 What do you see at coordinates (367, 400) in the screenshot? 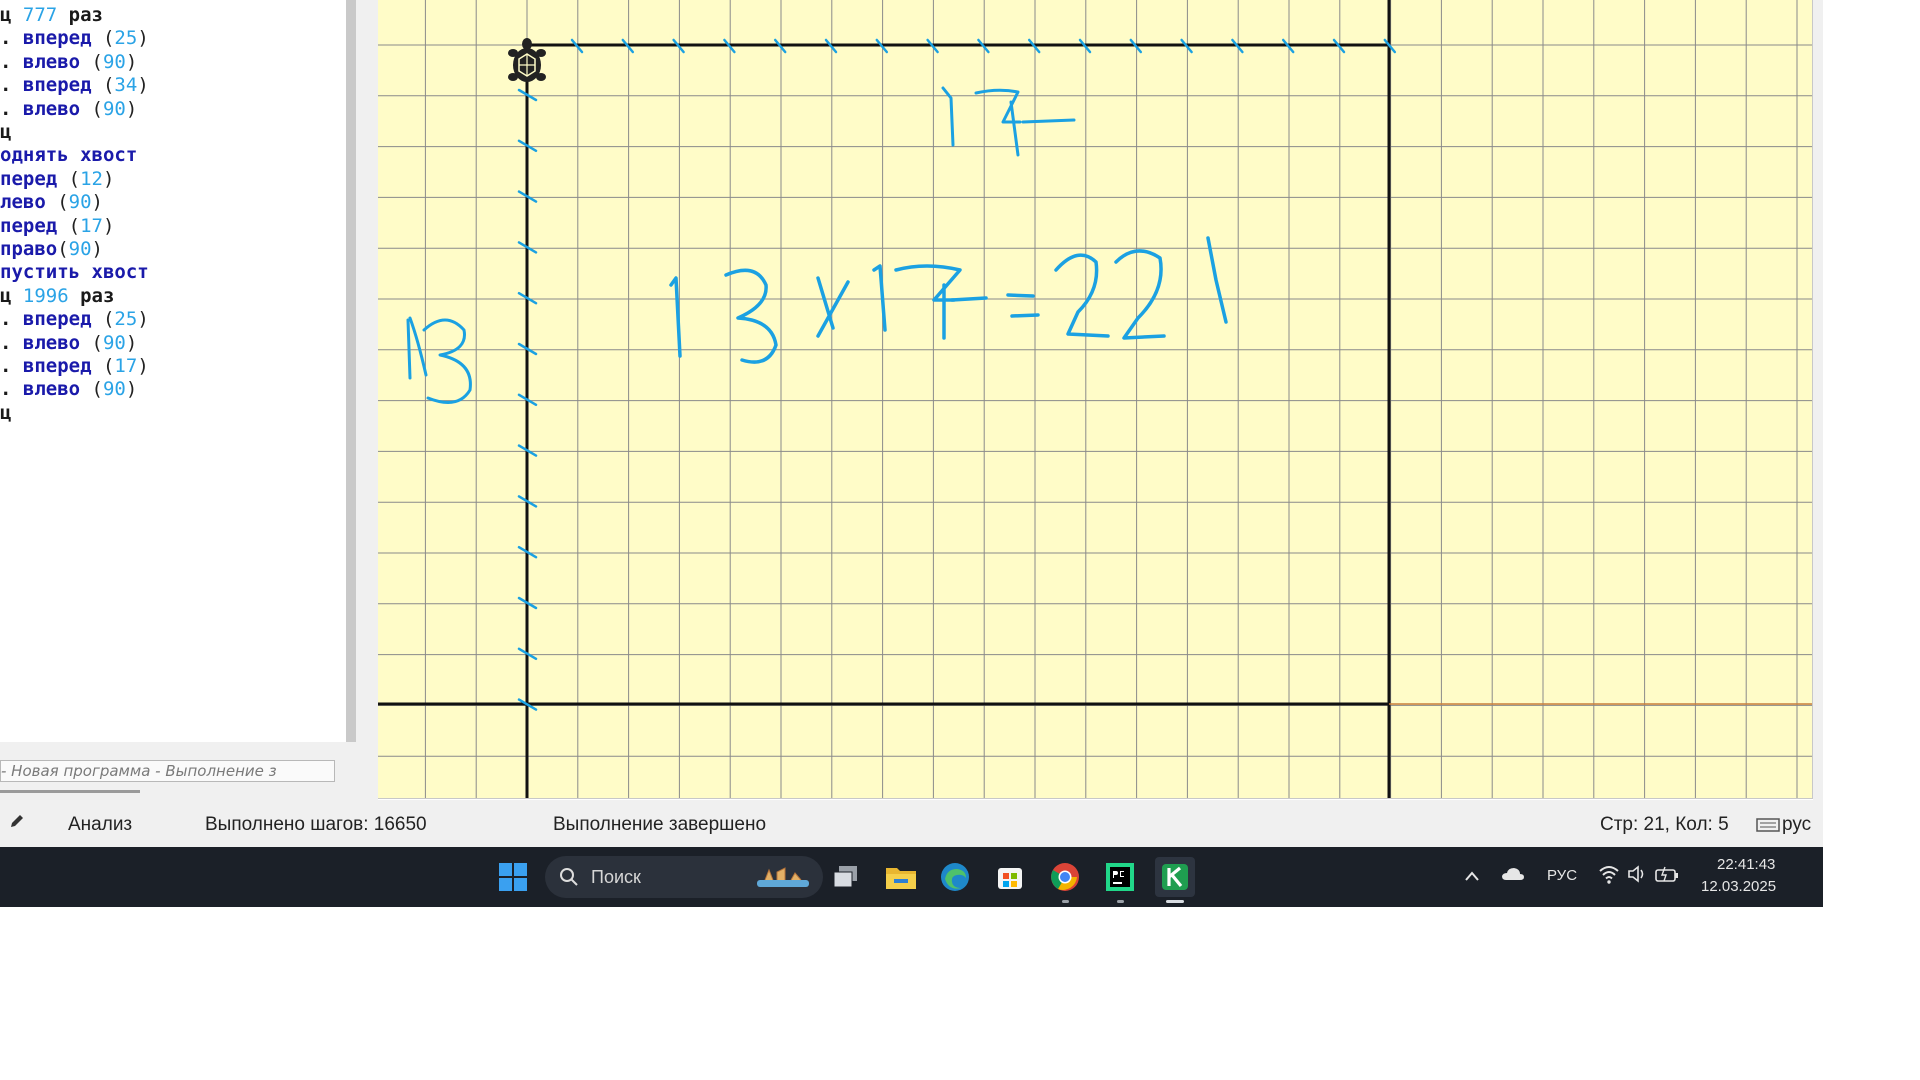
I see `splitter` at bounding box center [367, 400].